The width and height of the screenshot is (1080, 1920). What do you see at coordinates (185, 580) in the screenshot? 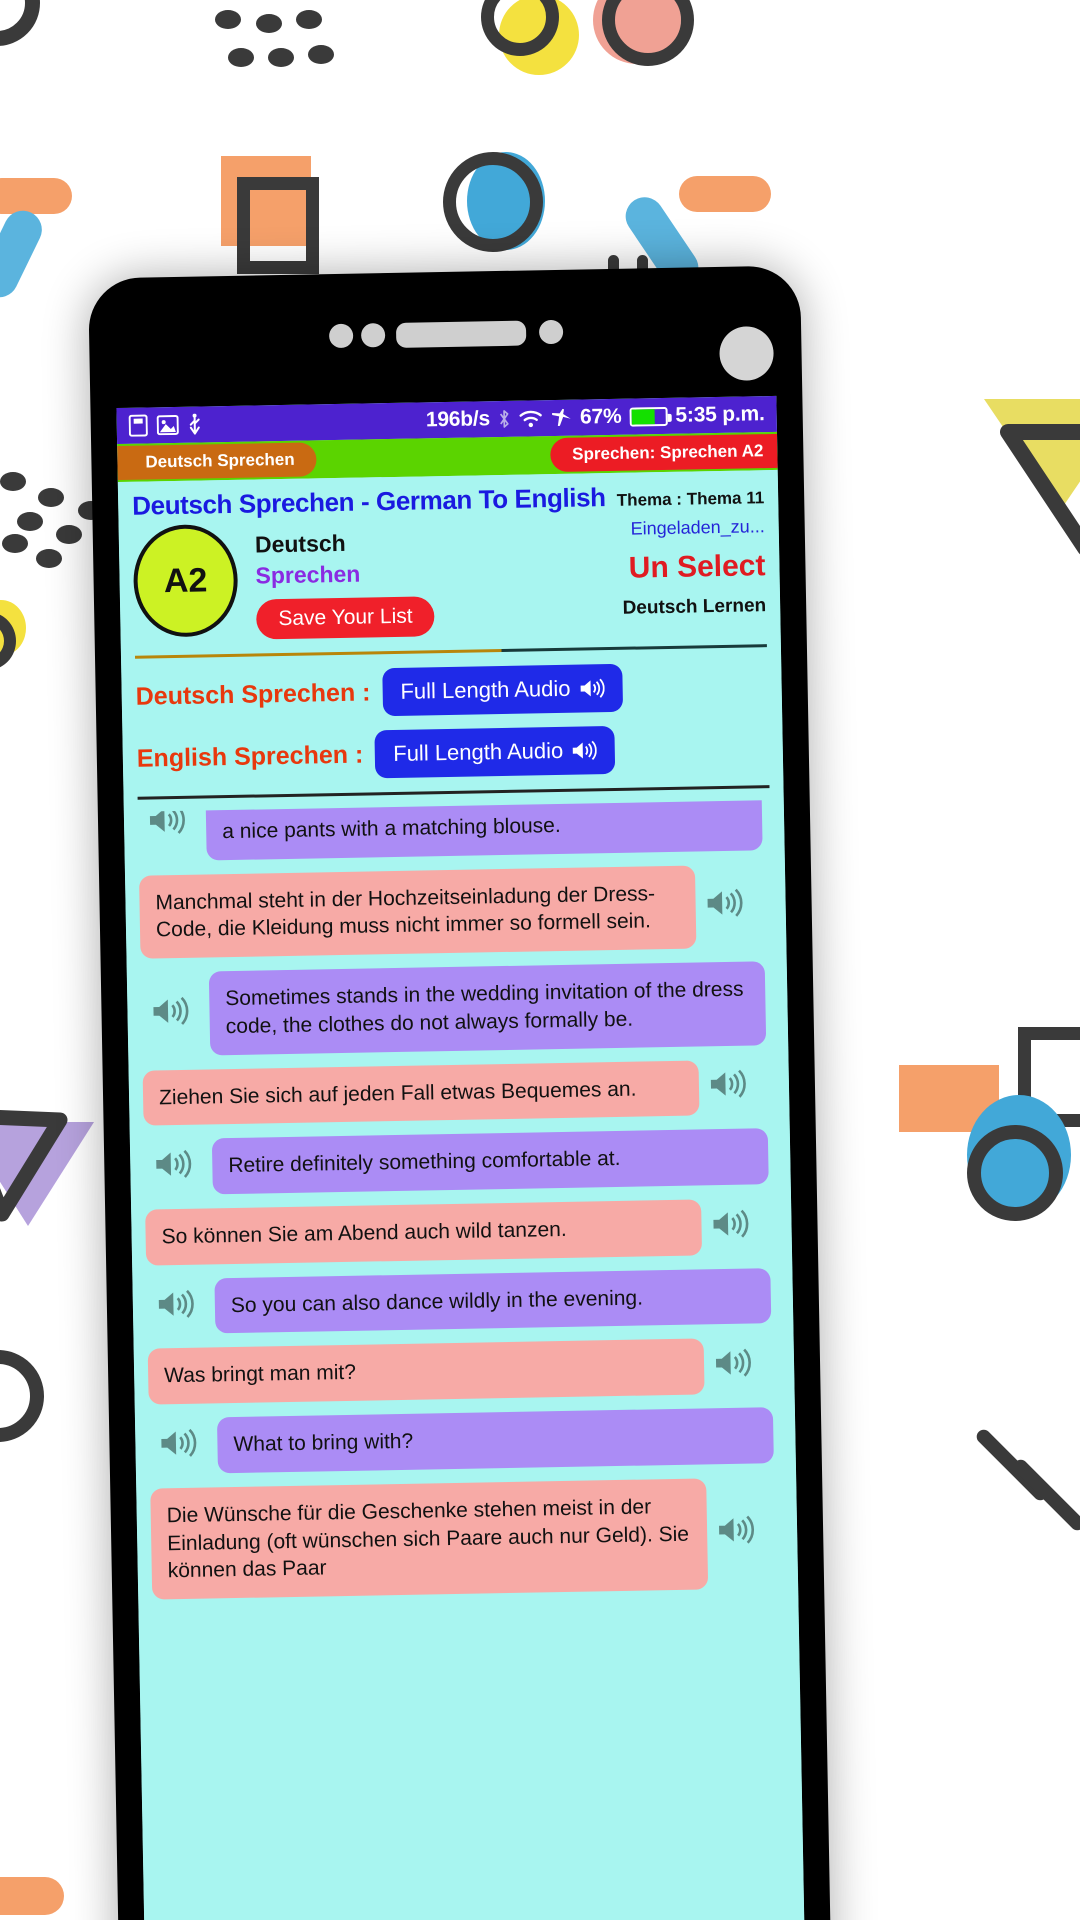
I see `level-avatar: A2` at bounding box center [185, 580].